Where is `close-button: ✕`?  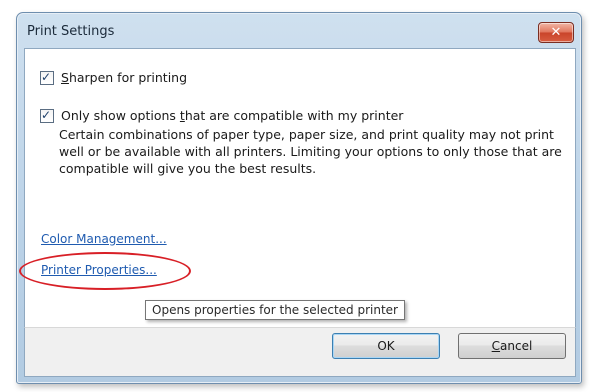
close-button: ✕ is located at coordinates (556, 32).